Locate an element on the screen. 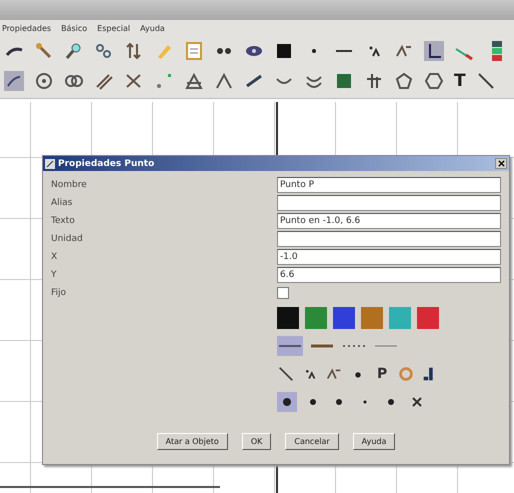 Image resolution: width=514 pixels, height=493 pixels. pentagon-icon is located at coordinates (404, 81).